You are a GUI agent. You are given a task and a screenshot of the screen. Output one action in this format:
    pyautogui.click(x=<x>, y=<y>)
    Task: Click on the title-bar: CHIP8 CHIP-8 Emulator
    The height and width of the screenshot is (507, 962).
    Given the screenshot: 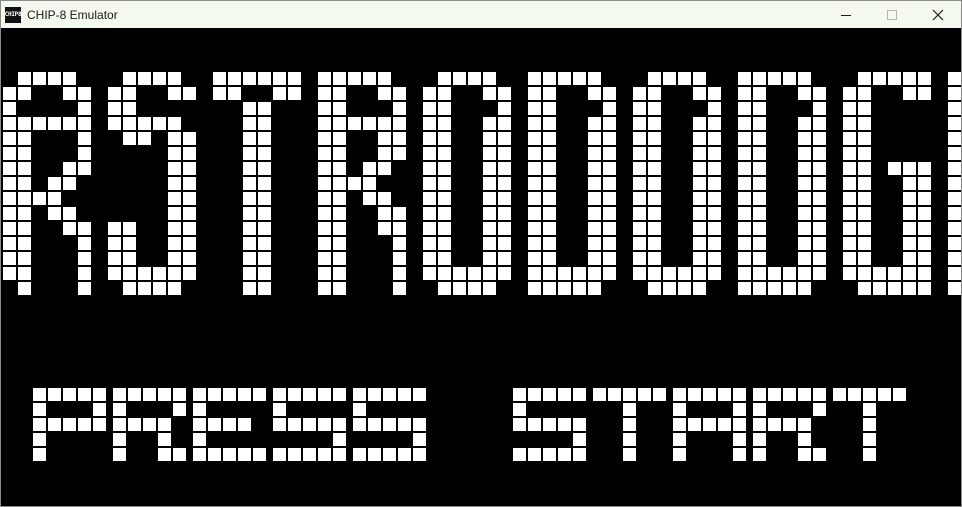 What is the action you would take?
    pyautogui.click(x=481, y=14)
    